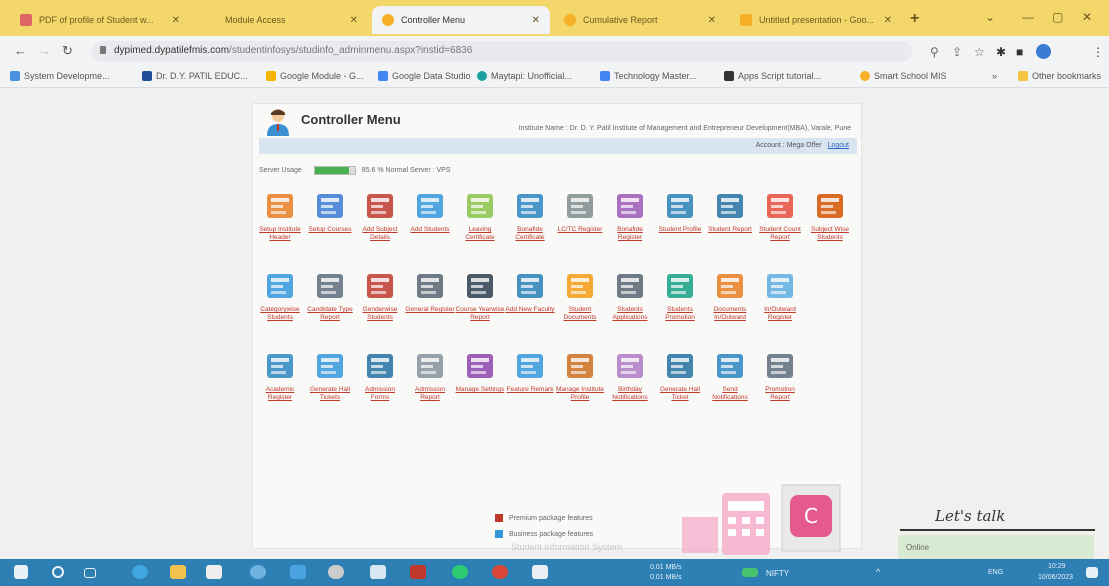 The image size is (1109, 586). I want to click on menu-item: Student Count Report, so click(780, 215).